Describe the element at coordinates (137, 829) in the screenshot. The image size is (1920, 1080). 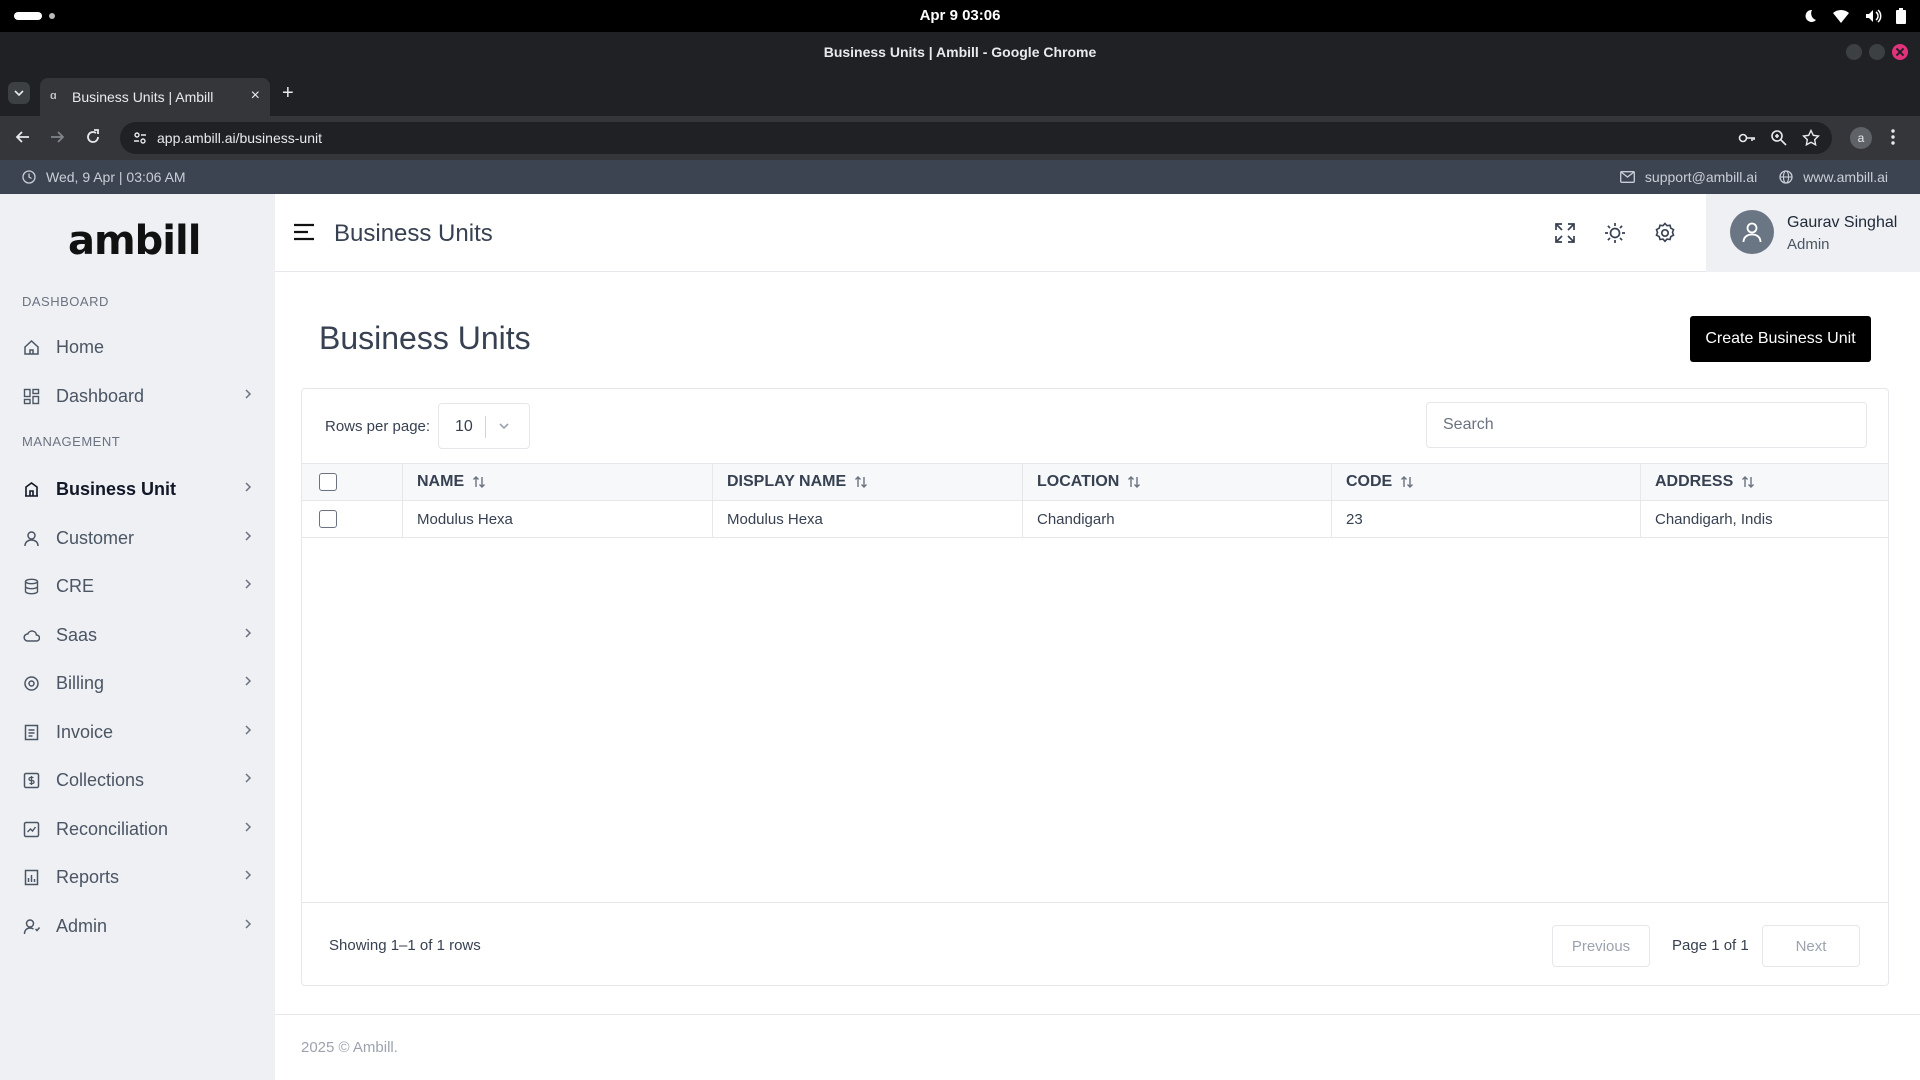
I see `sidebar-item-reconciliation: Reconciliation` at that location.